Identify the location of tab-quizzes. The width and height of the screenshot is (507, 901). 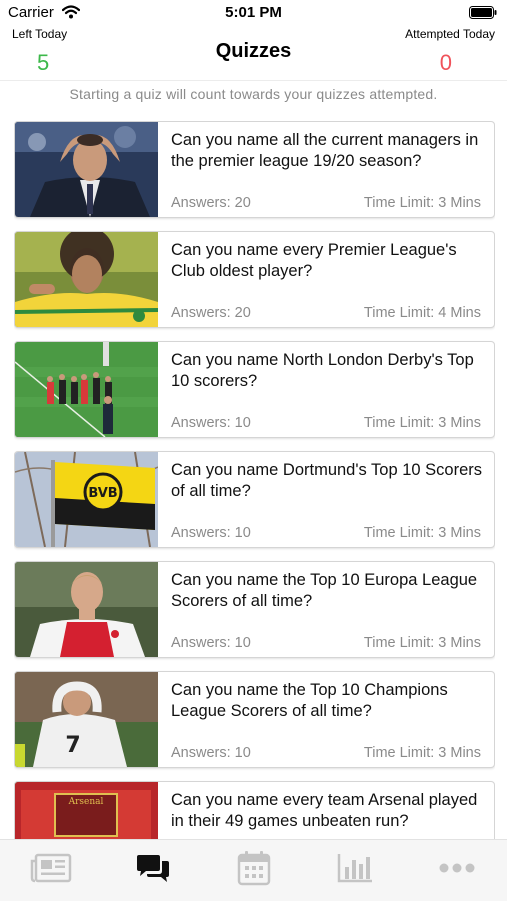
(153, 870).